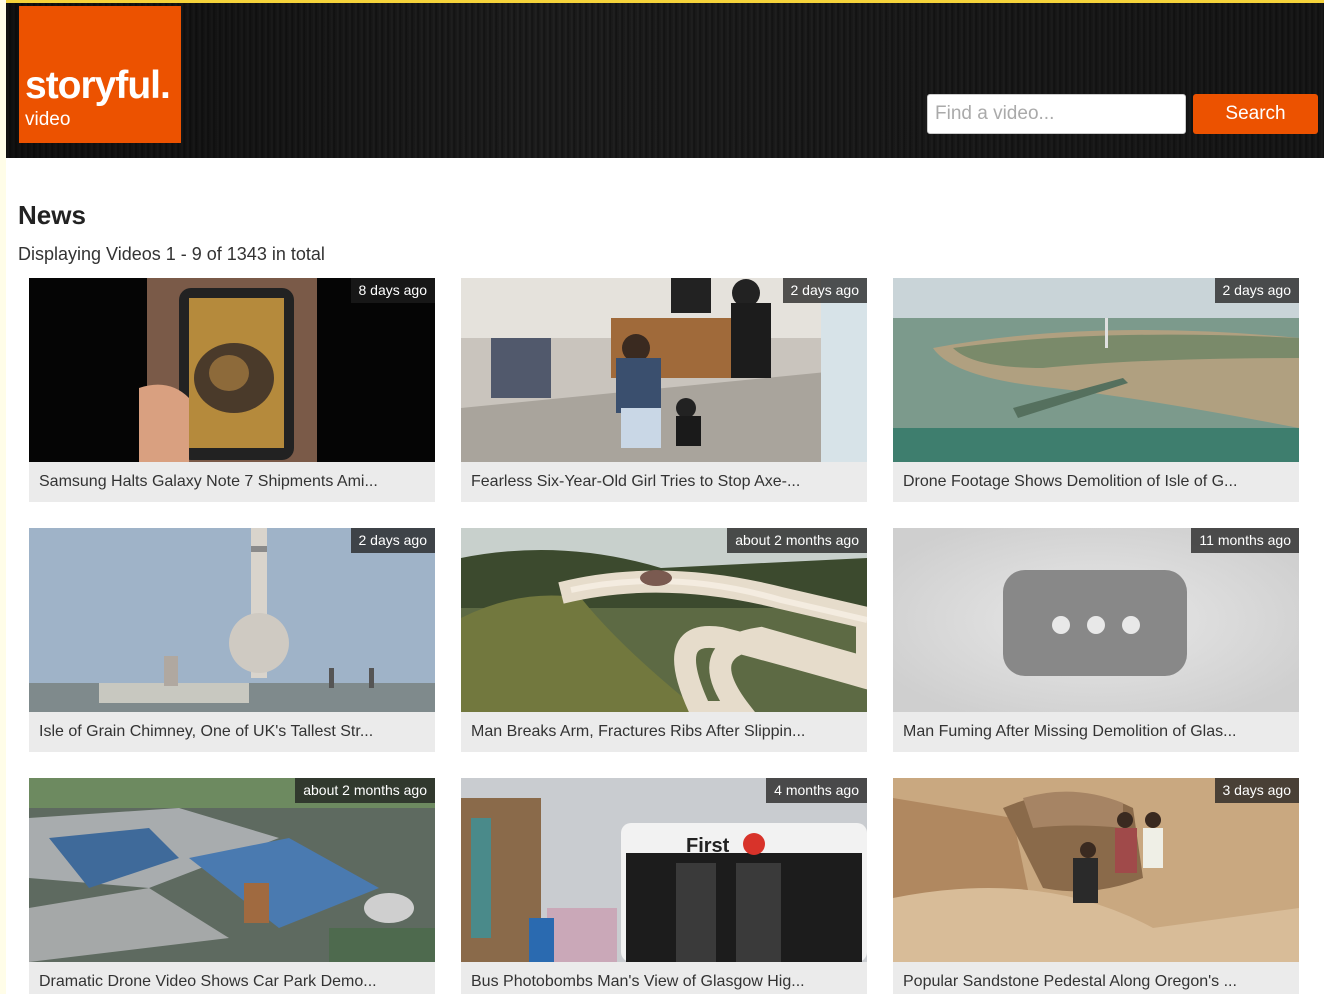  I want to click on storyful-logo: storyful. video, so click(100, 74).